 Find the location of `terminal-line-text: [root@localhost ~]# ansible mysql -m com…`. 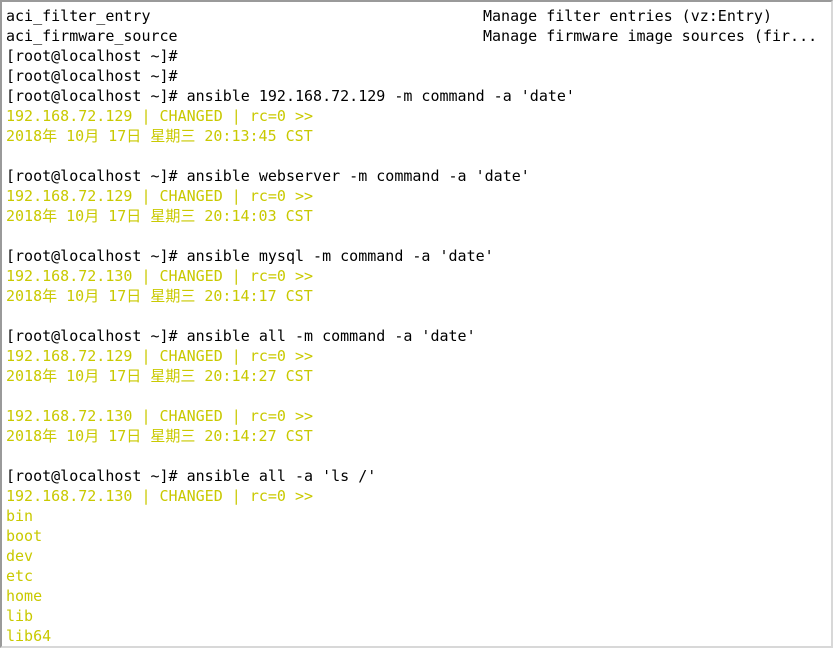

terminal-line-text: [root@localhost ~]# ansible mysql -m com… is located at coordinates (250, 256).